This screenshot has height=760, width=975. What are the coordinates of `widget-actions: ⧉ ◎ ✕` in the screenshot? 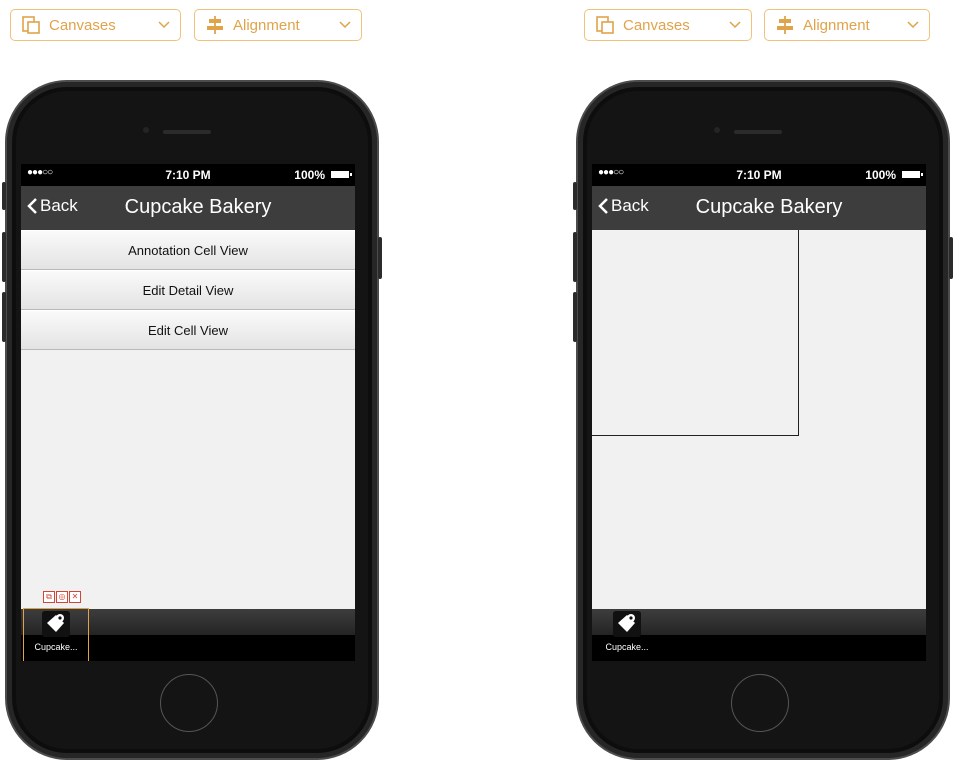 It's located at (62, 597).